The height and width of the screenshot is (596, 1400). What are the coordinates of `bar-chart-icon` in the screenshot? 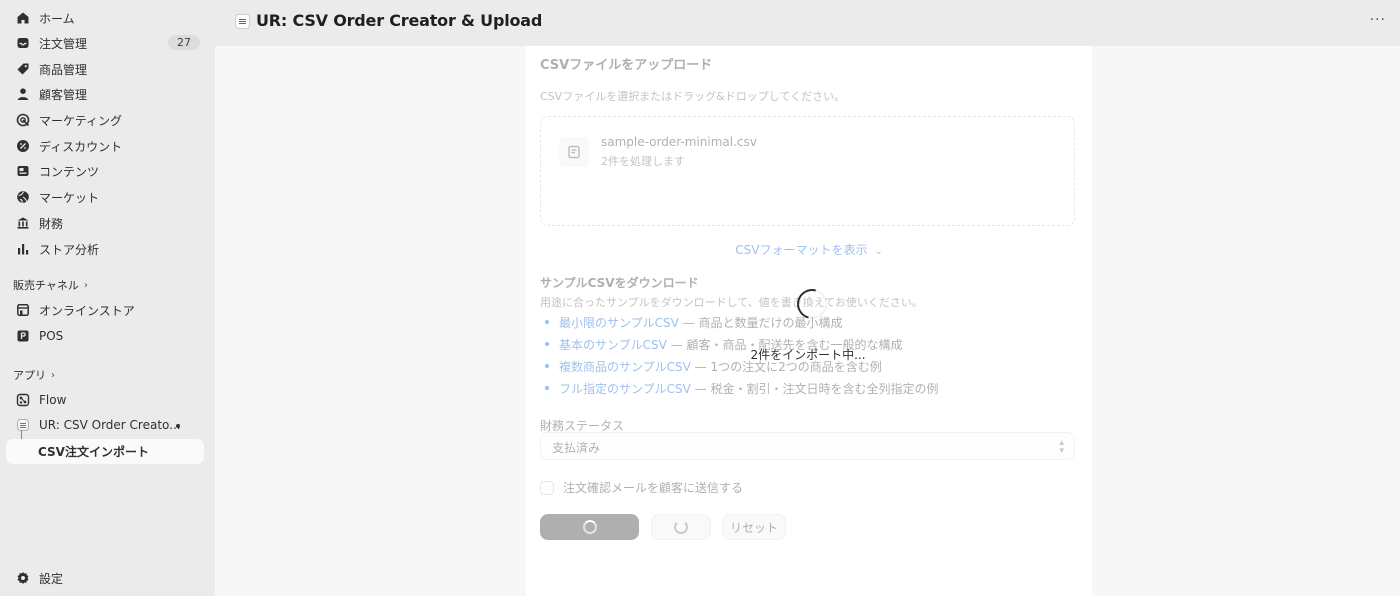 It's located at (23, 249).